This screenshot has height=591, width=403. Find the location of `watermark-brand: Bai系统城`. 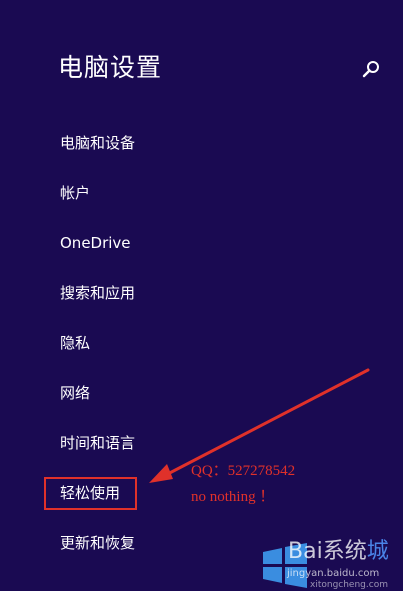

watermark-brand: Bai系统城 is located at coordinates (338, 552).